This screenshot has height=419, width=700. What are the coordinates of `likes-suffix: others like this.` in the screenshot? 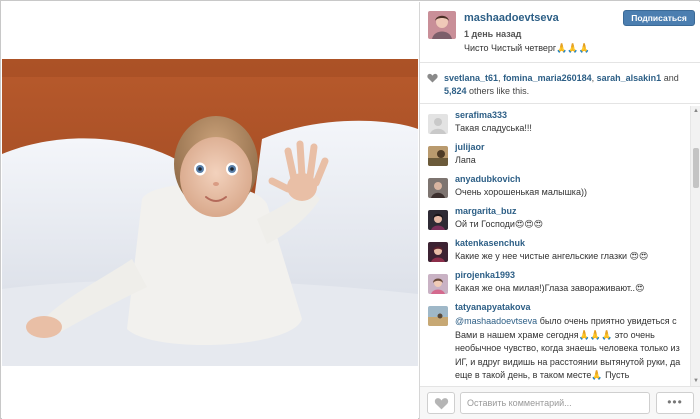 It's located at (499, 91).